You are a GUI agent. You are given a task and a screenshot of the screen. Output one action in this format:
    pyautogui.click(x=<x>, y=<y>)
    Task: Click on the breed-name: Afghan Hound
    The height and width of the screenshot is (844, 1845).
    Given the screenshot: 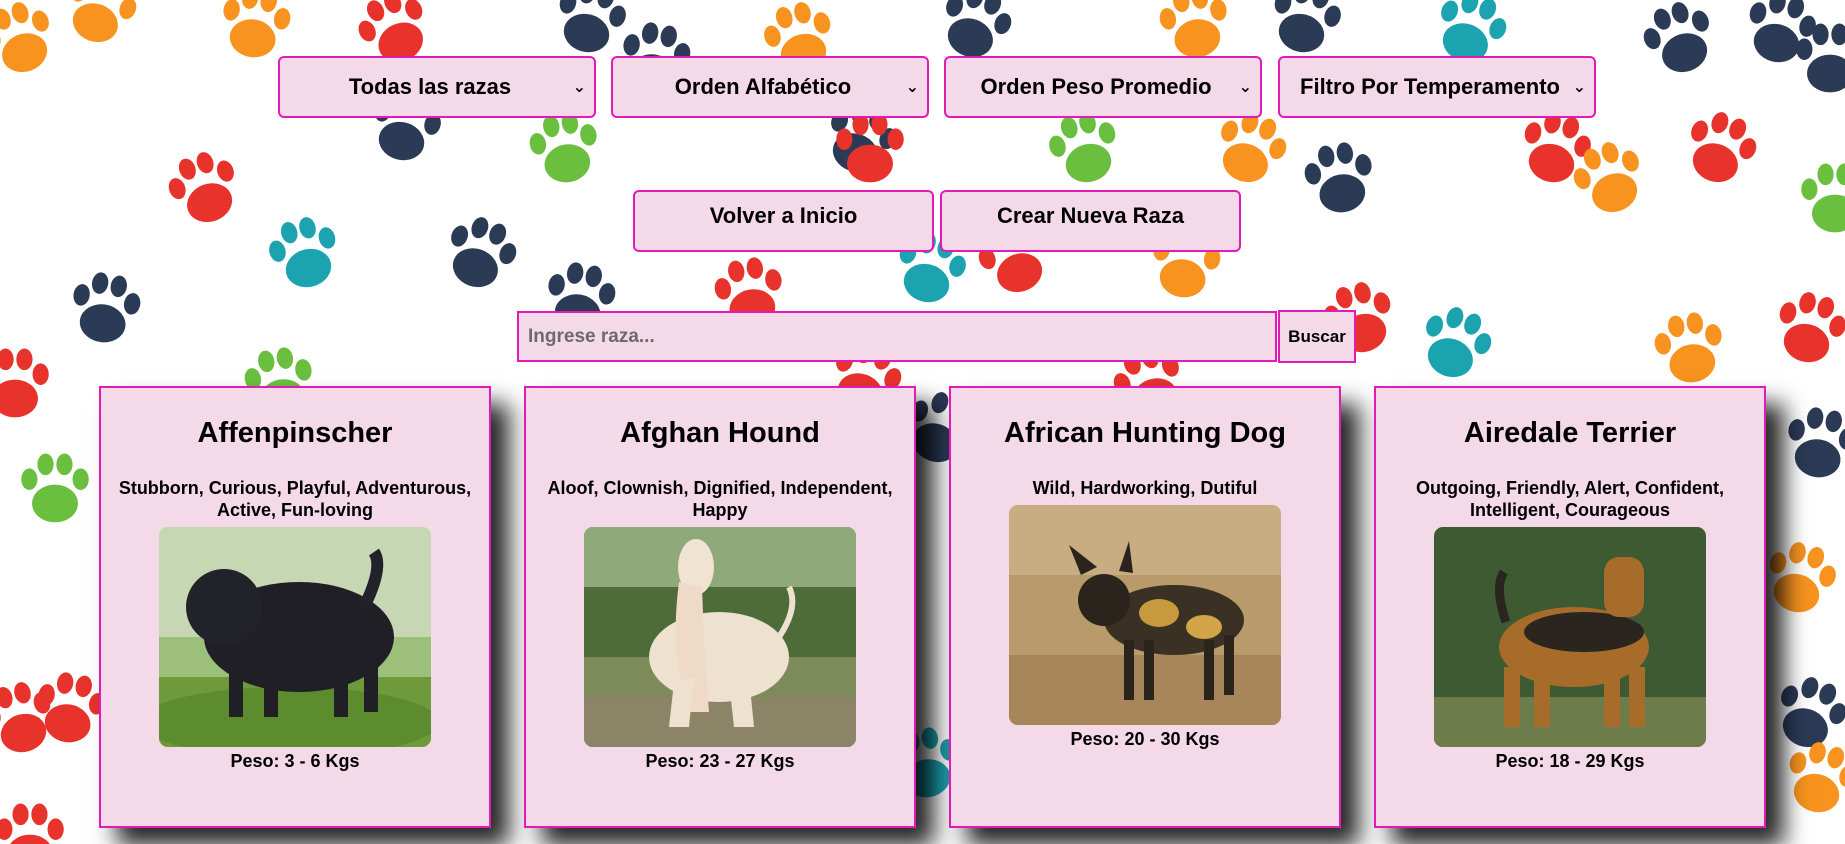 What is the action you would take?
    pyautogui.click(x=720, y=433)
    